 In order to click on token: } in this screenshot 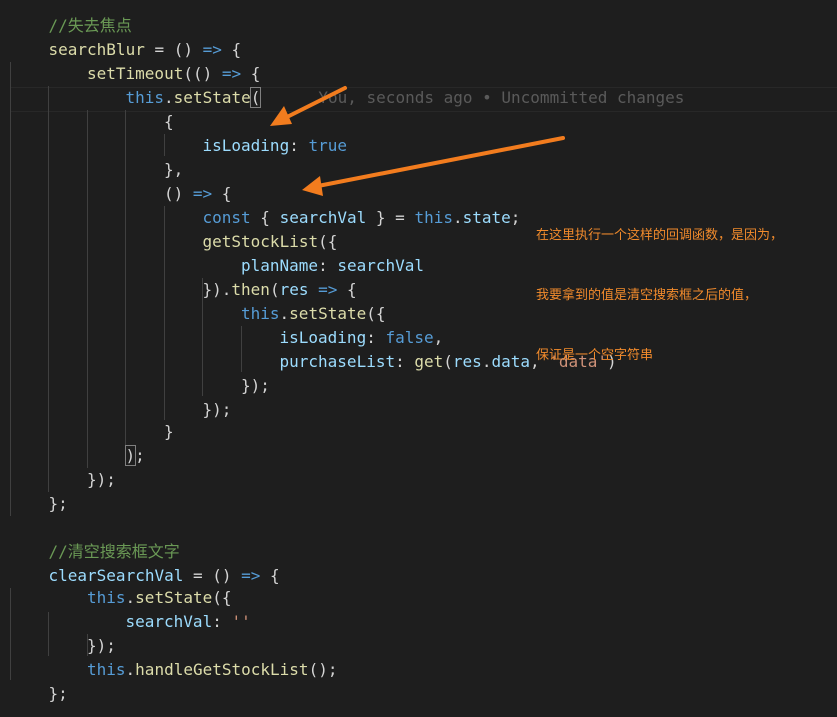, I will do `click(169, 431)`.